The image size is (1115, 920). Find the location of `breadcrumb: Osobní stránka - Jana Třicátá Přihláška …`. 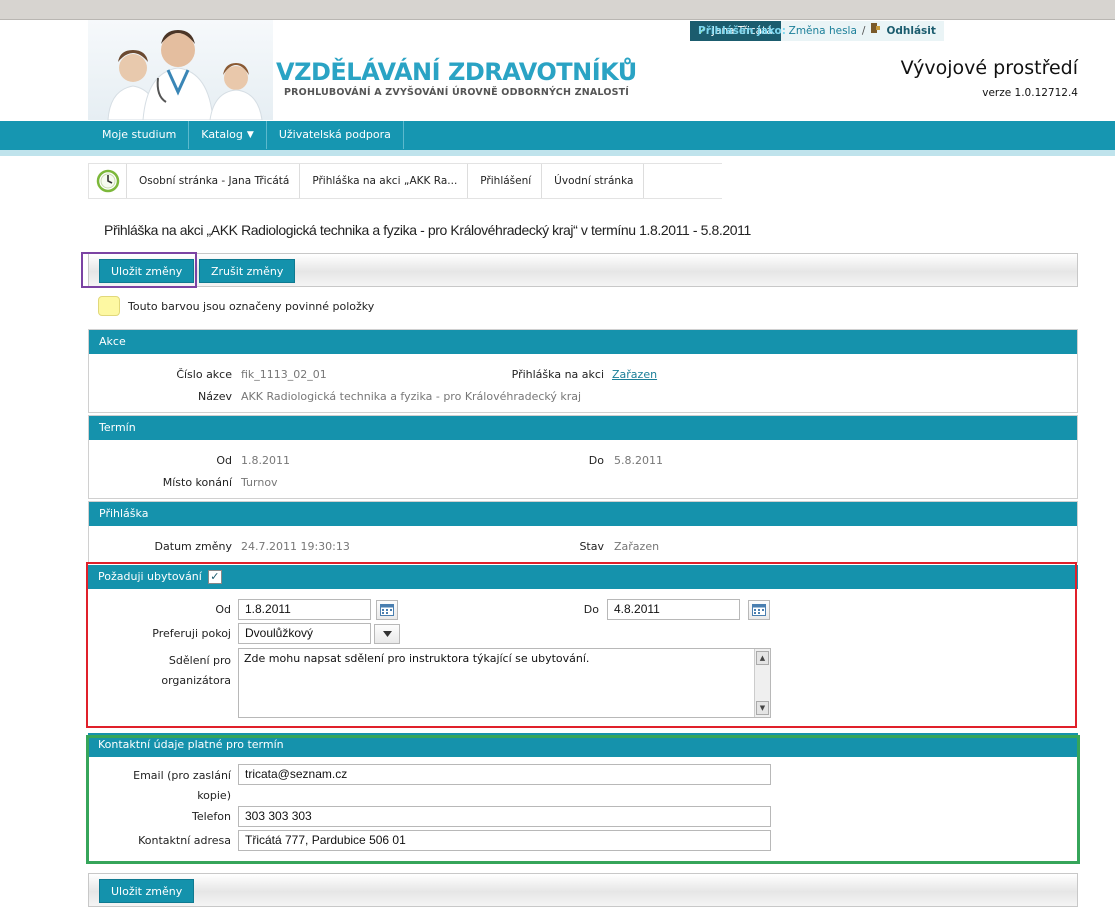

breadcrumb: Osobní stránka - Jana Třicátá Přihláška … is located at coordinates (405, 181).